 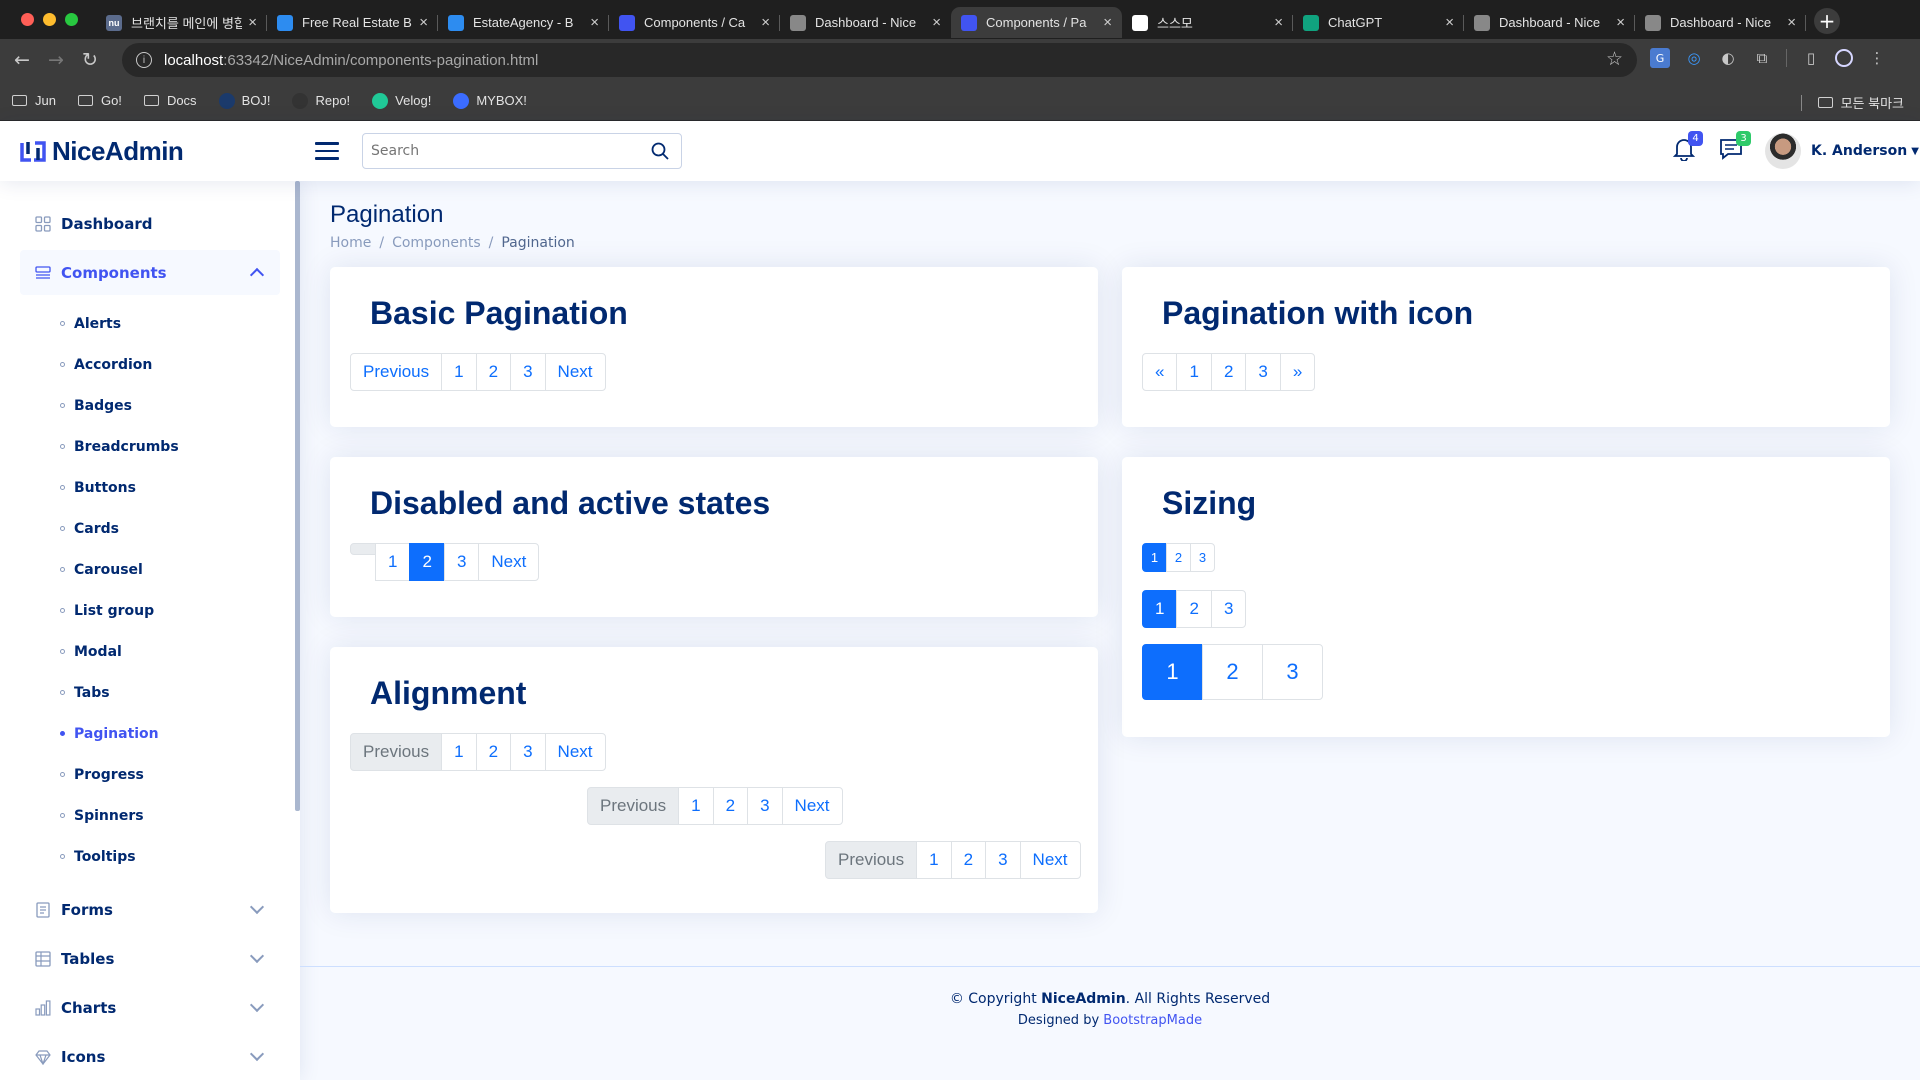 What do you see at coordinates (1728, 58) in the screenshot?
I see `extension-icon-2: ◐` at bounding box center [1728, 58].